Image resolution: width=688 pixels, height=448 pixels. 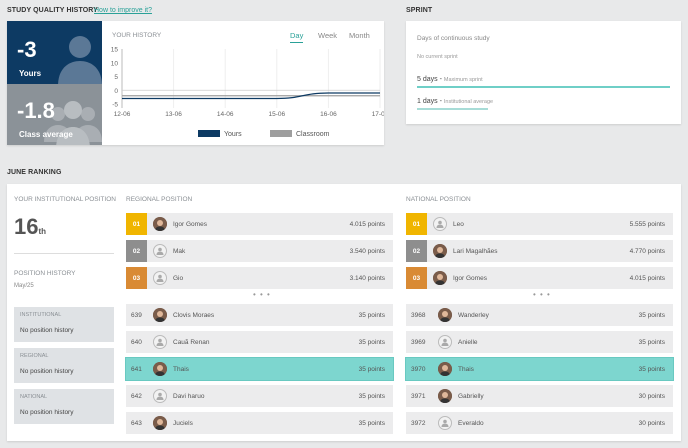 What do you see at coordinates (233, 134) in the screenshot?
I see `legend-label: Yours` at bounding box center [233, 134].